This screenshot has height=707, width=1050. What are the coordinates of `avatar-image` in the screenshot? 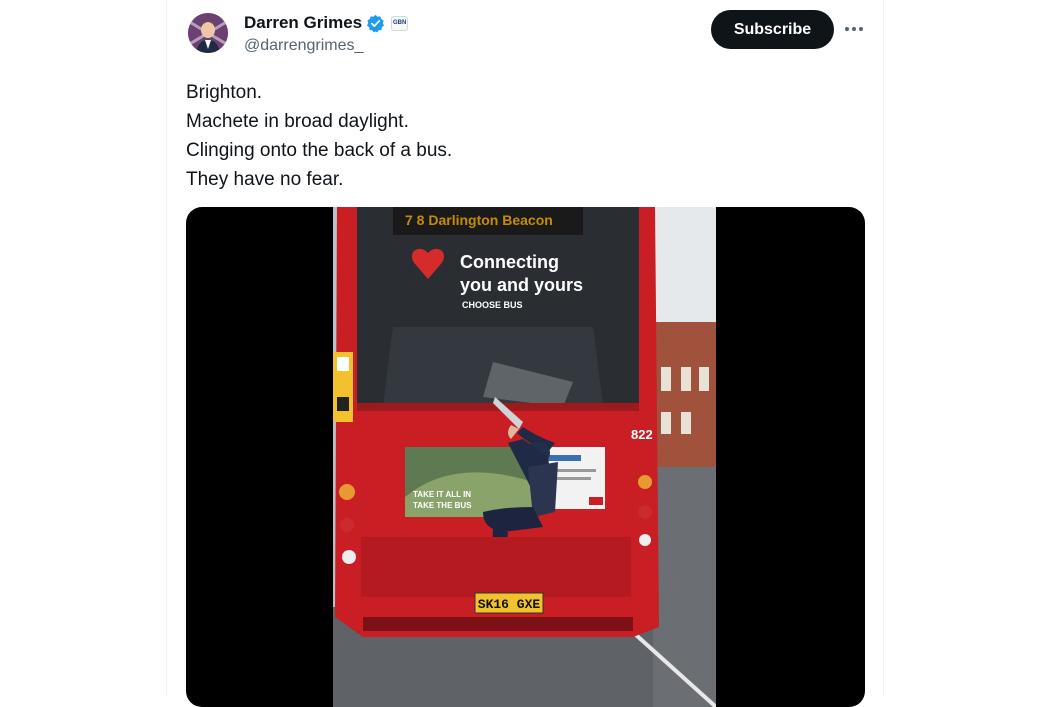 It's located at (208, 33).